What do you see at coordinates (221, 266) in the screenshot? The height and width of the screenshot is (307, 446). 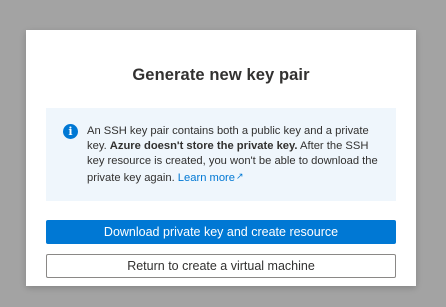 I see `return-to-create-vm-button: Return to create a virtual machine` at bounding box center [221, 266].